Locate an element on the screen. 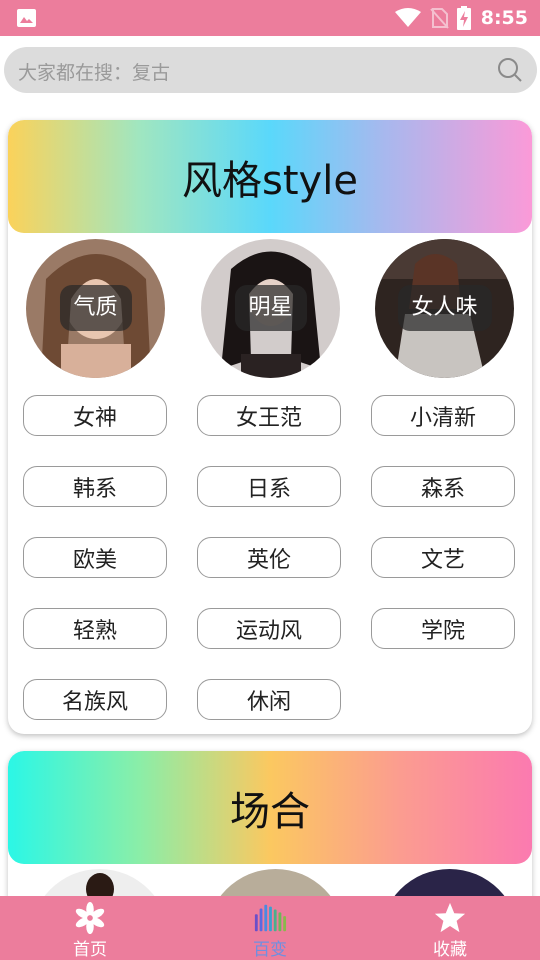 The height and width of the screenshot is (960, 540). wifi-icon is located at coordinates (407, 17).